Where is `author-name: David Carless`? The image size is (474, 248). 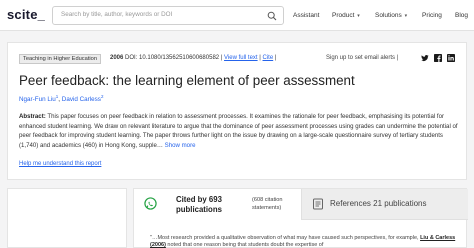
author-name: David Carless is located at coordinates (81, 100).